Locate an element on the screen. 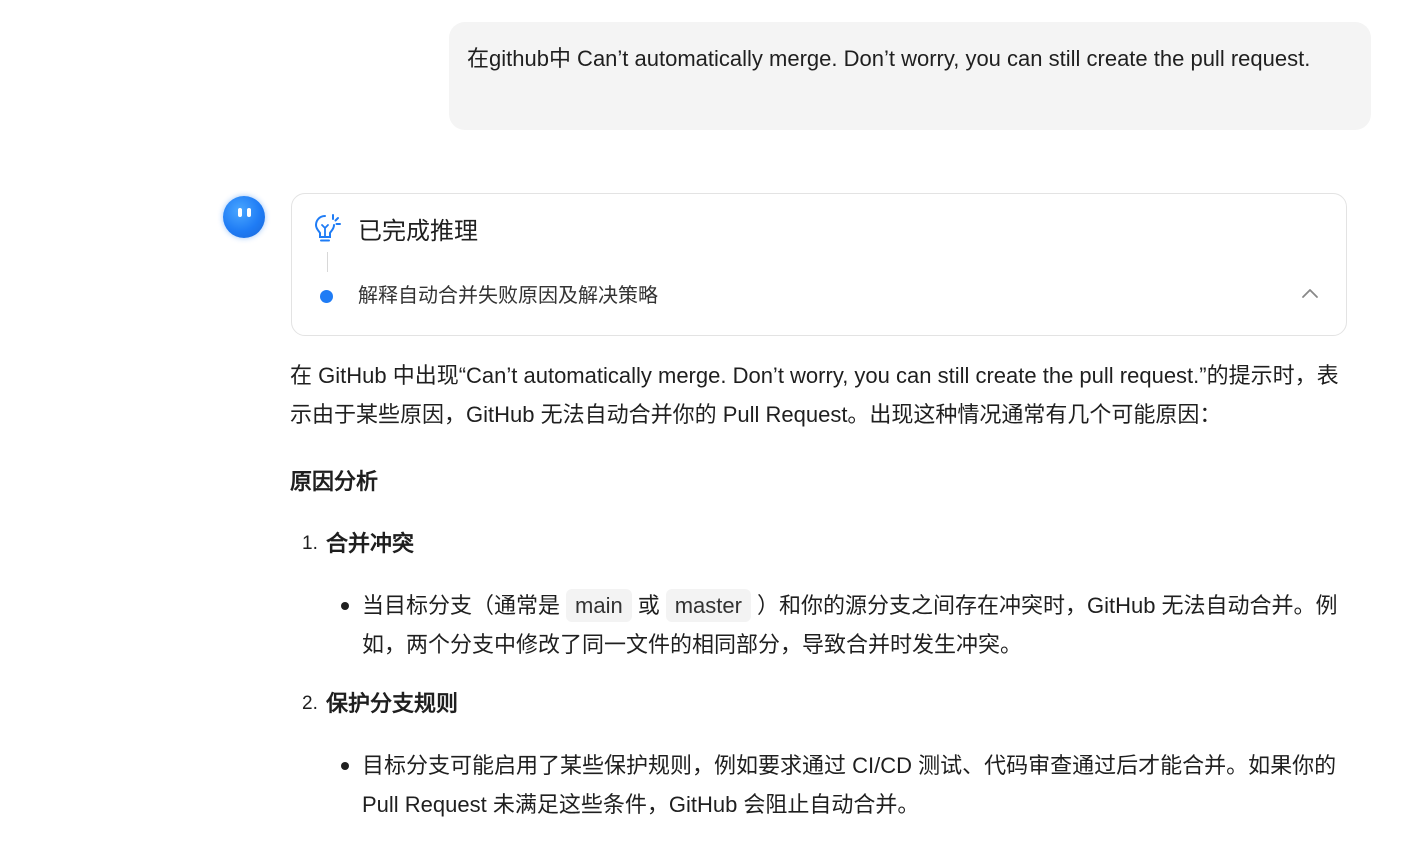 Image resolution: width=1414 pixels, height=858 pixels. list-item: 2. 保护分支规则 is located at coordinates (825, 704).